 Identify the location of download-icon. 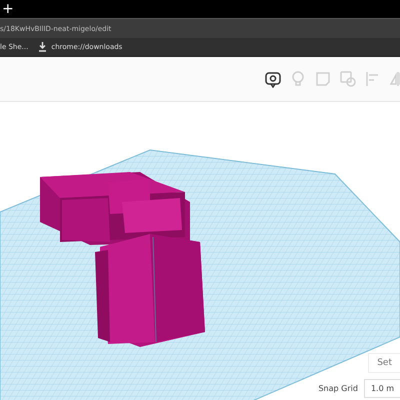
(43, 47).